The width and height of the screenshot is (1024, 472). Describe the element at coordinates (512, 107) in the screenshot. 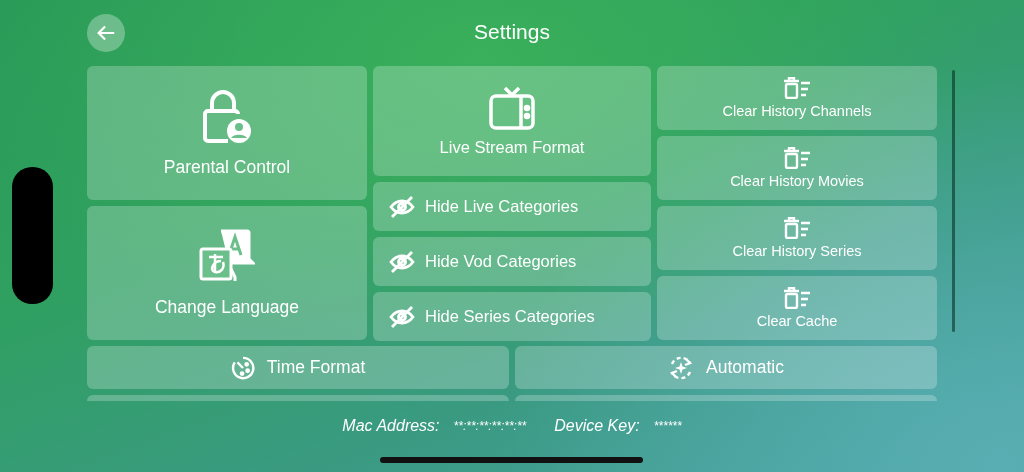

I see `tv-icon` at that location.